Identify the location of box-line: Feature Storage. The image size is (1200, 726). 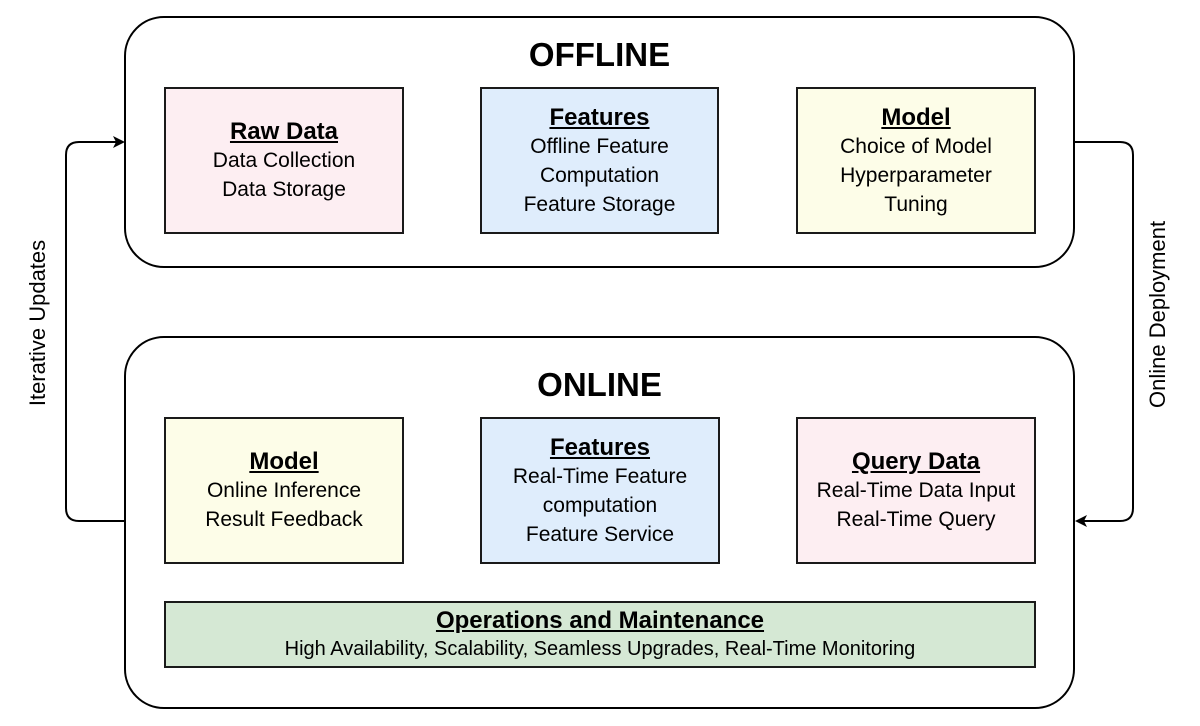
(599, 204).